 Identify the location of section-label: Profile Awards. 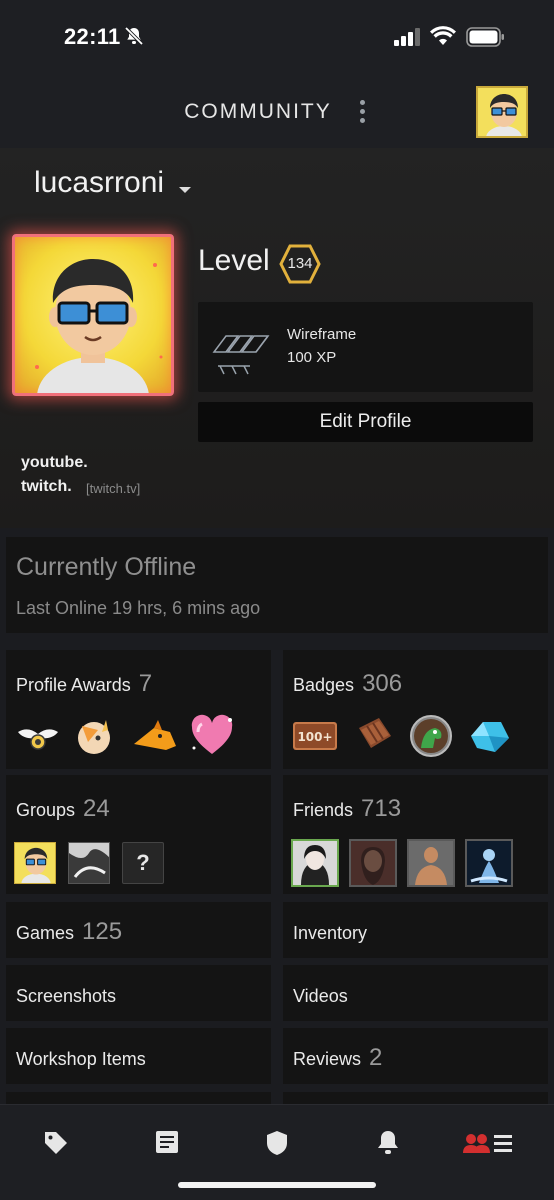
(73, 685).